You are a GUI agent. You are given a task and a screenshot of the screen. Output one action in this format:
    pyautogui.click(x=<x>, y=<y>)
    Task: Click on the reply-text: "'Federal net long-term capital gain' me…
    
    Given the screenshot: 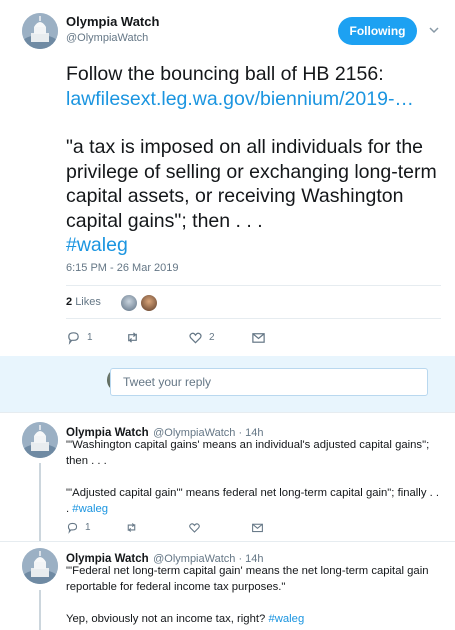 What is the action you would take?
    pyautogui.click(x=253, y=595)
    